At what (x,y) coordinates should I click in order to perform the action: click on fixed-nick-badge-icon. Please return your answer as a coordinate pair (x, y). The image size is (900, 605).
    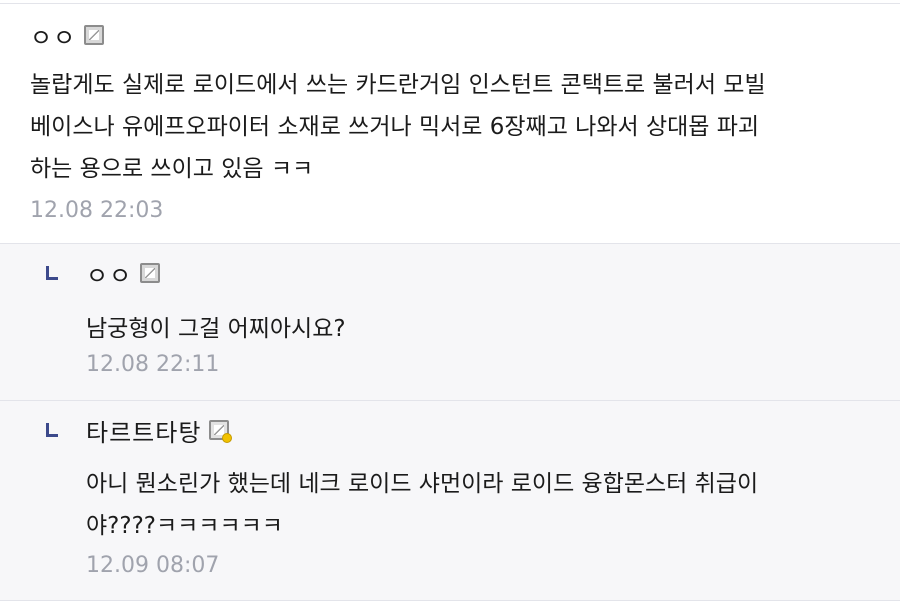
    Looking at the image, I should click on (221, 431).